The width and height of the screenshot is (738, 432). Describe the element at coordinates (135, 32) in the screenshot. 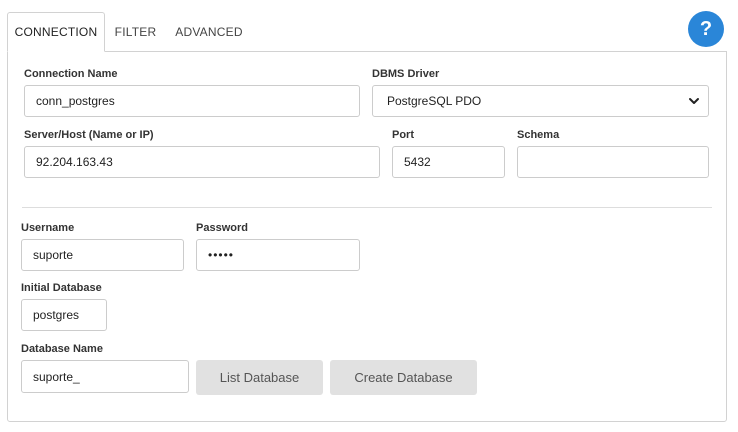

I see `tab-filter: FILTER` at that location.